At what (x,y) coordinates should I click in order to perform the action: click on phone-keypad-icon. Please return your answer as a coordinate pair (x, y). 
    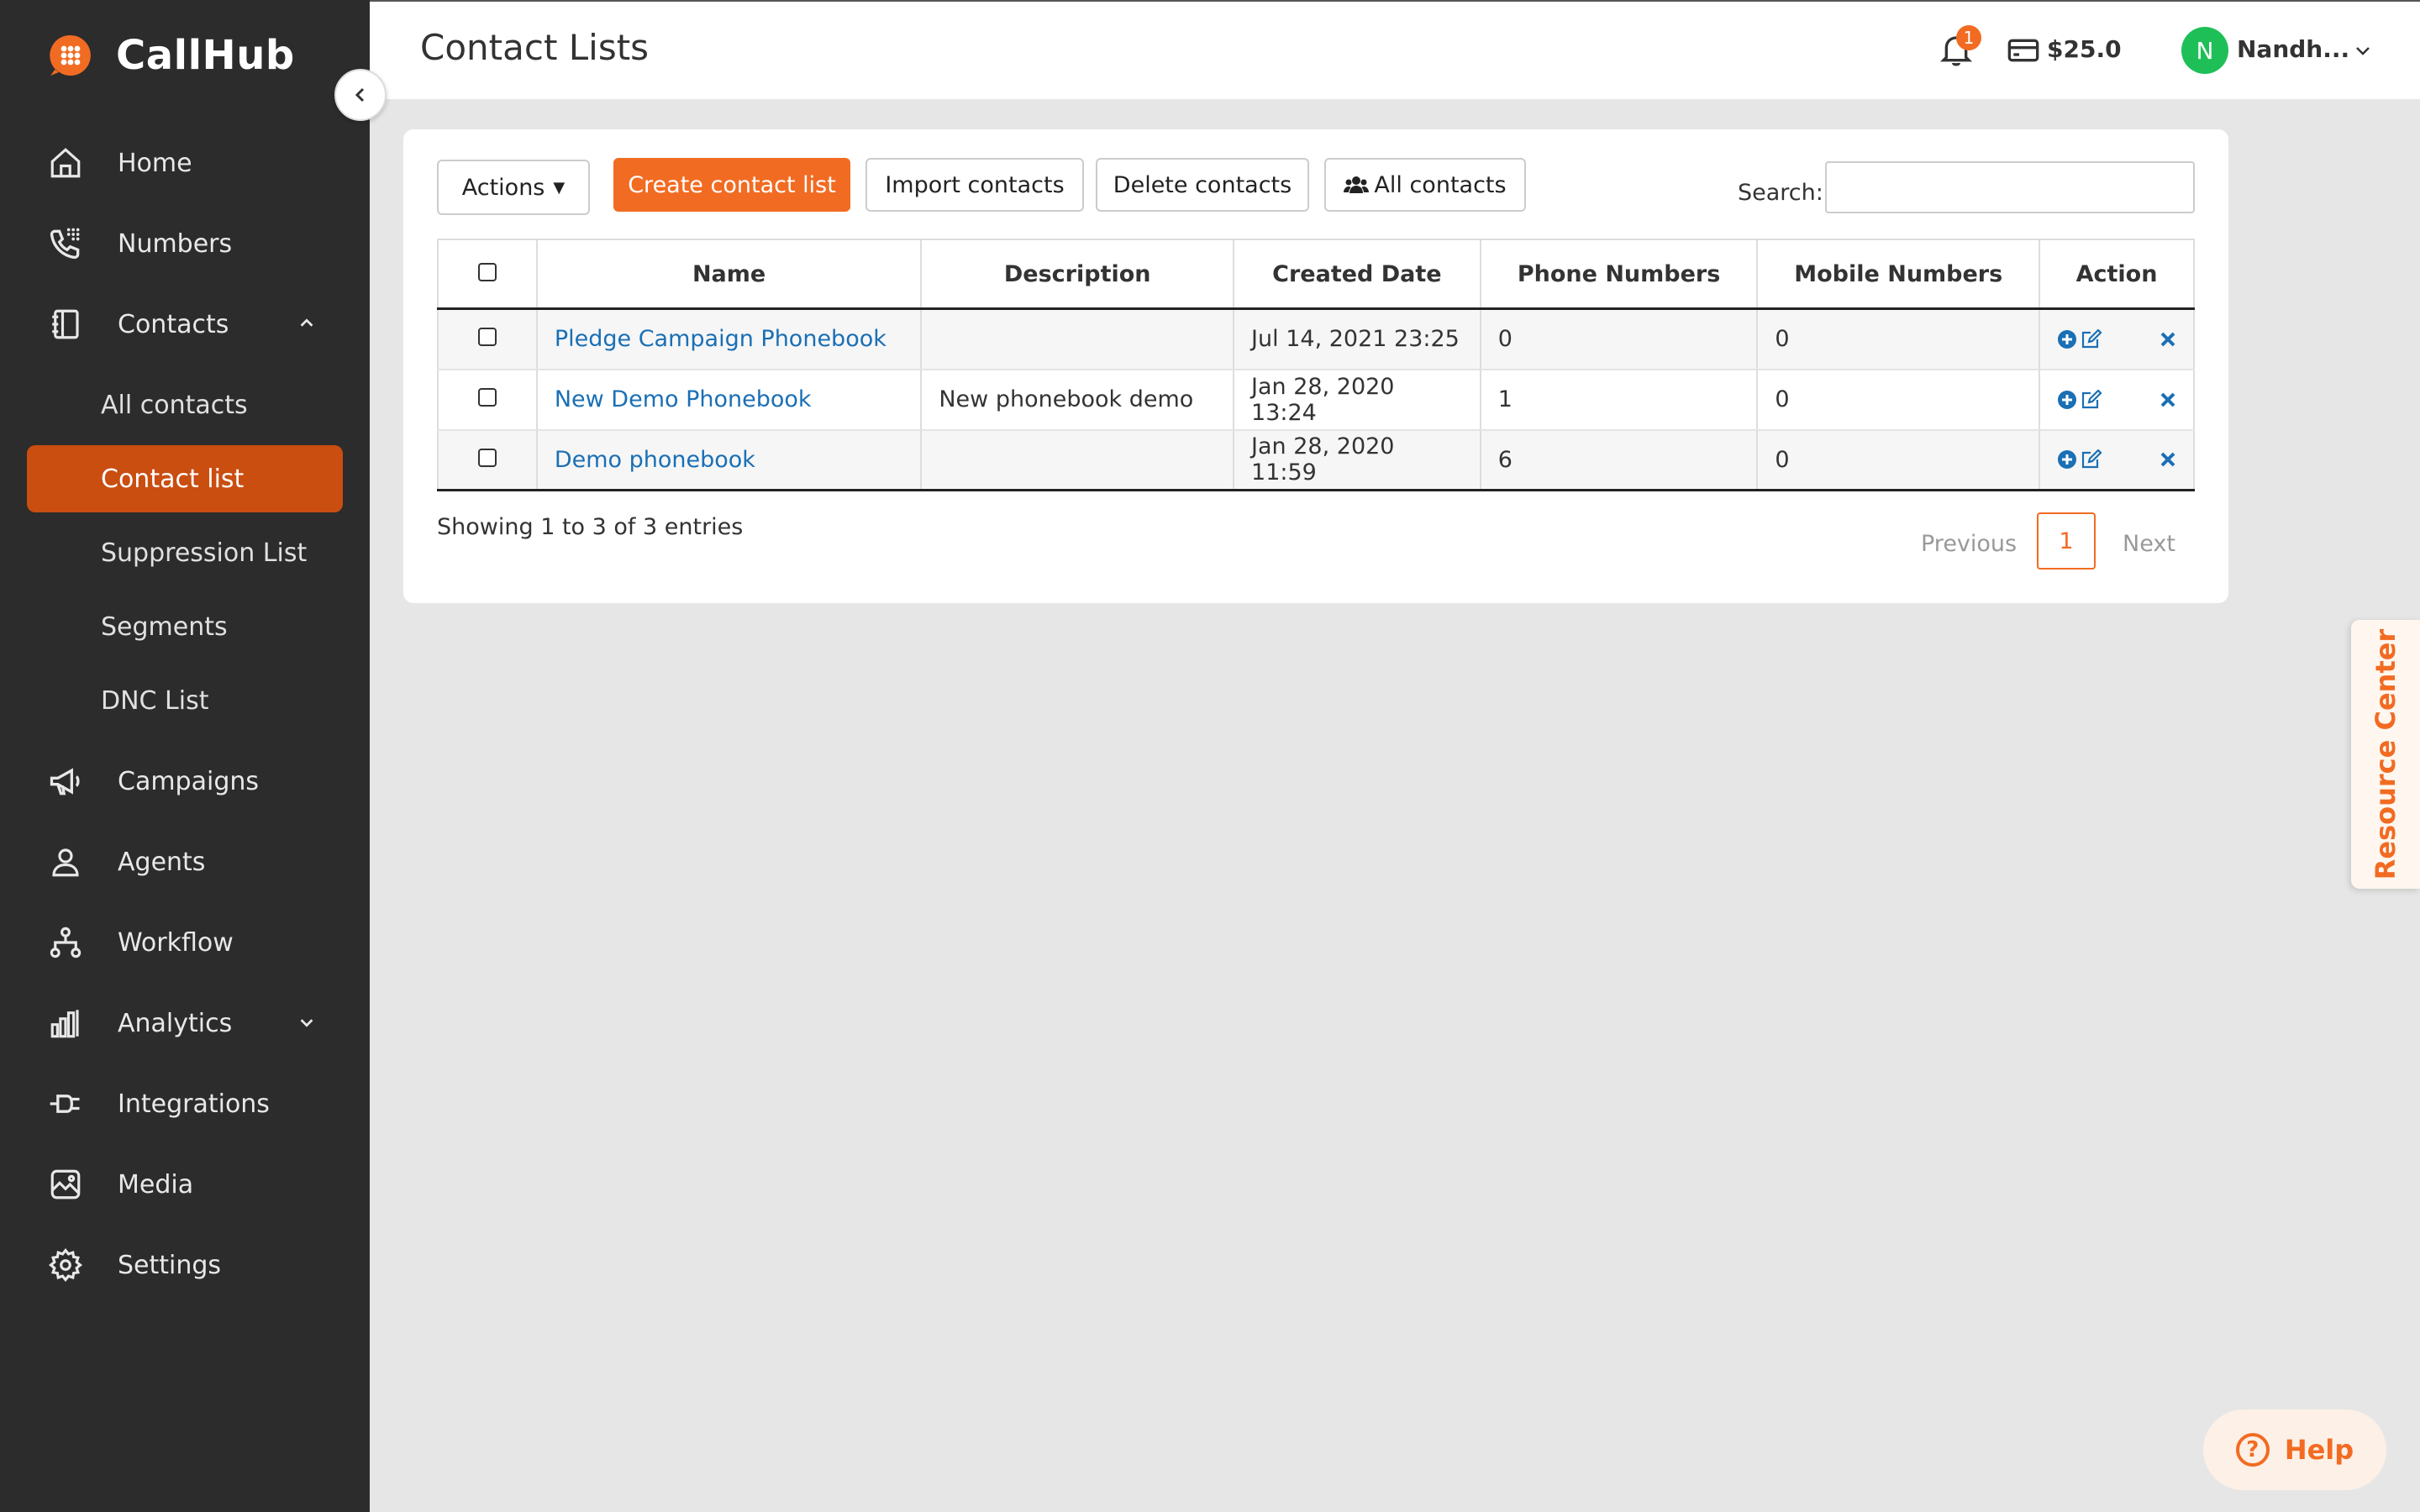
    Looking at the image, I should click on (65, 243).